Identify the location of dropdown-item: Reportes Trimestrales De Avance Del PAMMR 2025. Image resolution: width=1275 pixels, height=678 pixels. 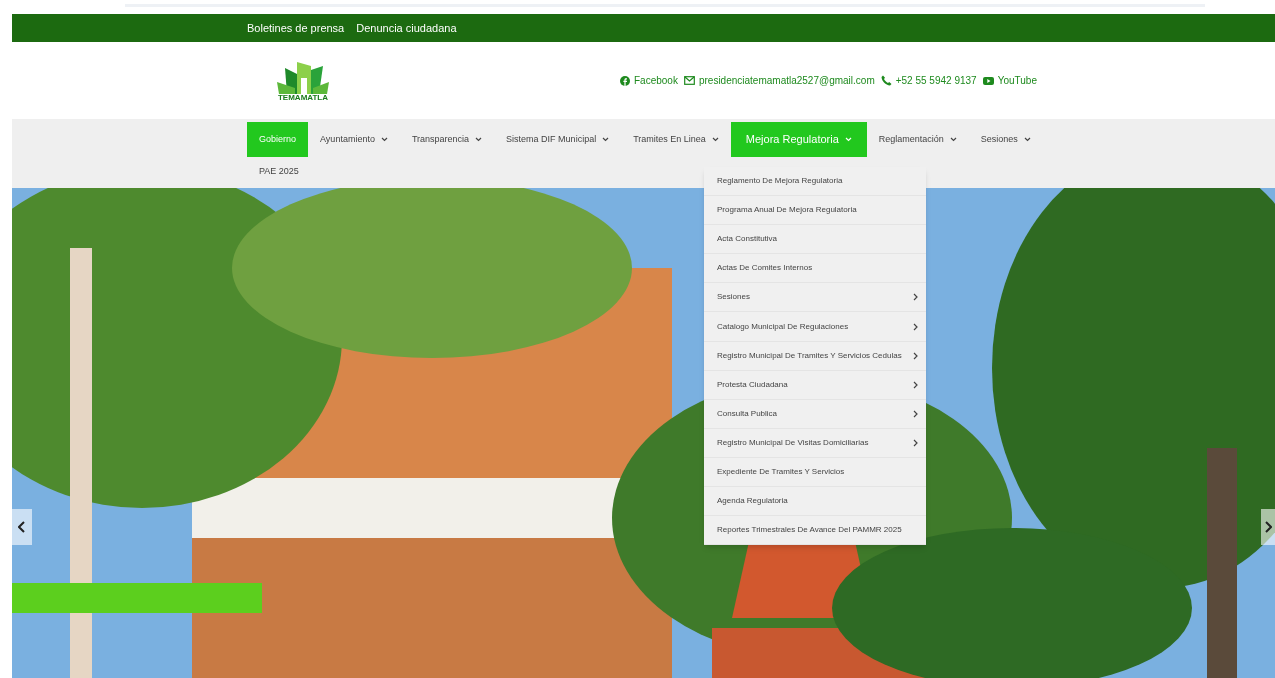
(815, 531).